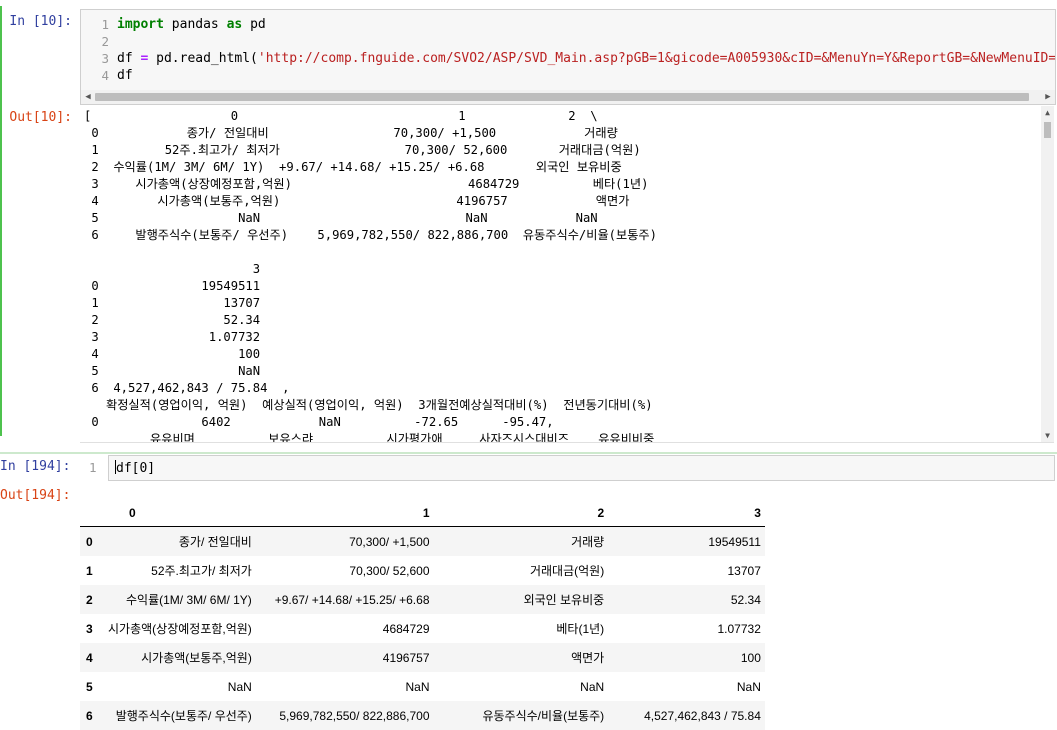 Image resolution: width=1057 pixels, height=730 pixels. What do you see at coordinates (369, 437) in the screenshot?
I see `output-line: 유유비며 보유스랴 시가평가애 사자즈시스대비즈 유유비비중` at bounding box center [369, 437].